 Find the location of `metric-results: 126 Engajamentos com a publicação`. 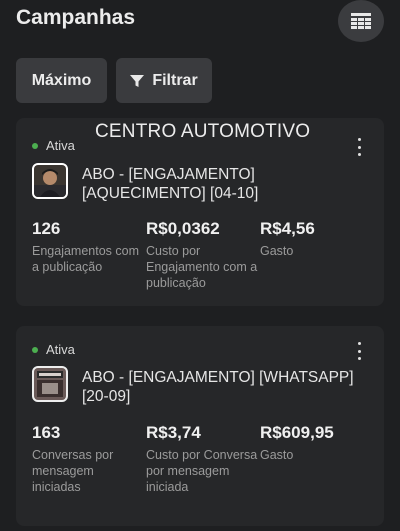

metric-results: 126 Engajamentos com a publicação is located at coordinates (88, 247).